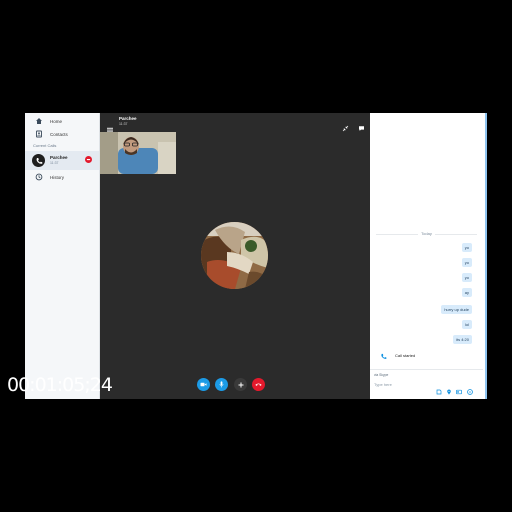  What do you see at coordinates (59, 157) in the screenshot?
I see `current-call-name: Parchee` at bounding box center [59, 157].